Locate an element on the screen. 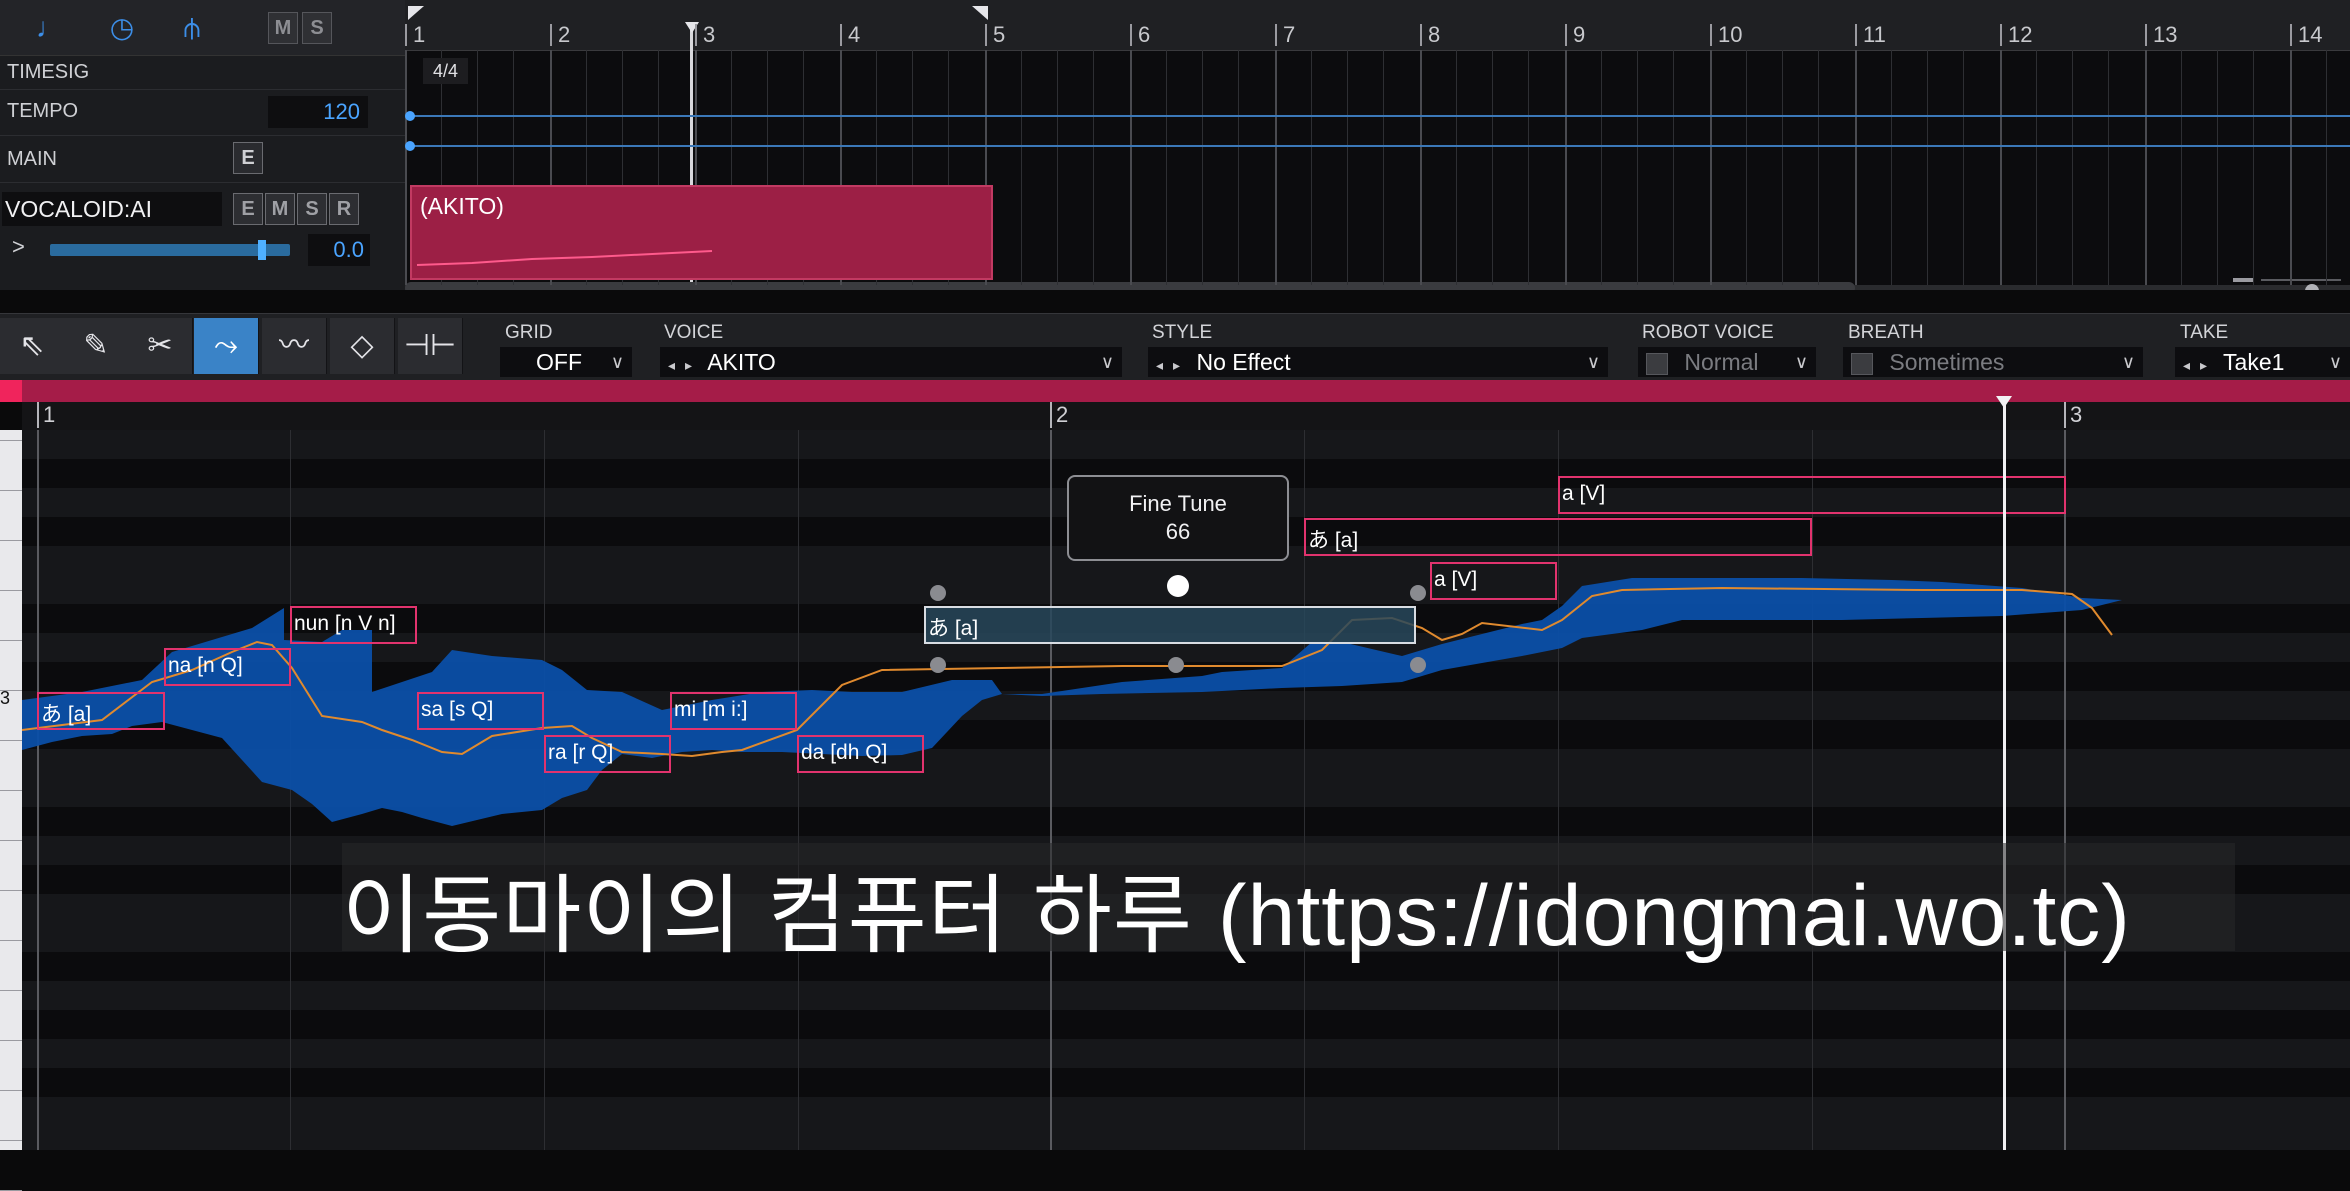  timeline-bar-2: 2 is located at coordinates (560, 35).